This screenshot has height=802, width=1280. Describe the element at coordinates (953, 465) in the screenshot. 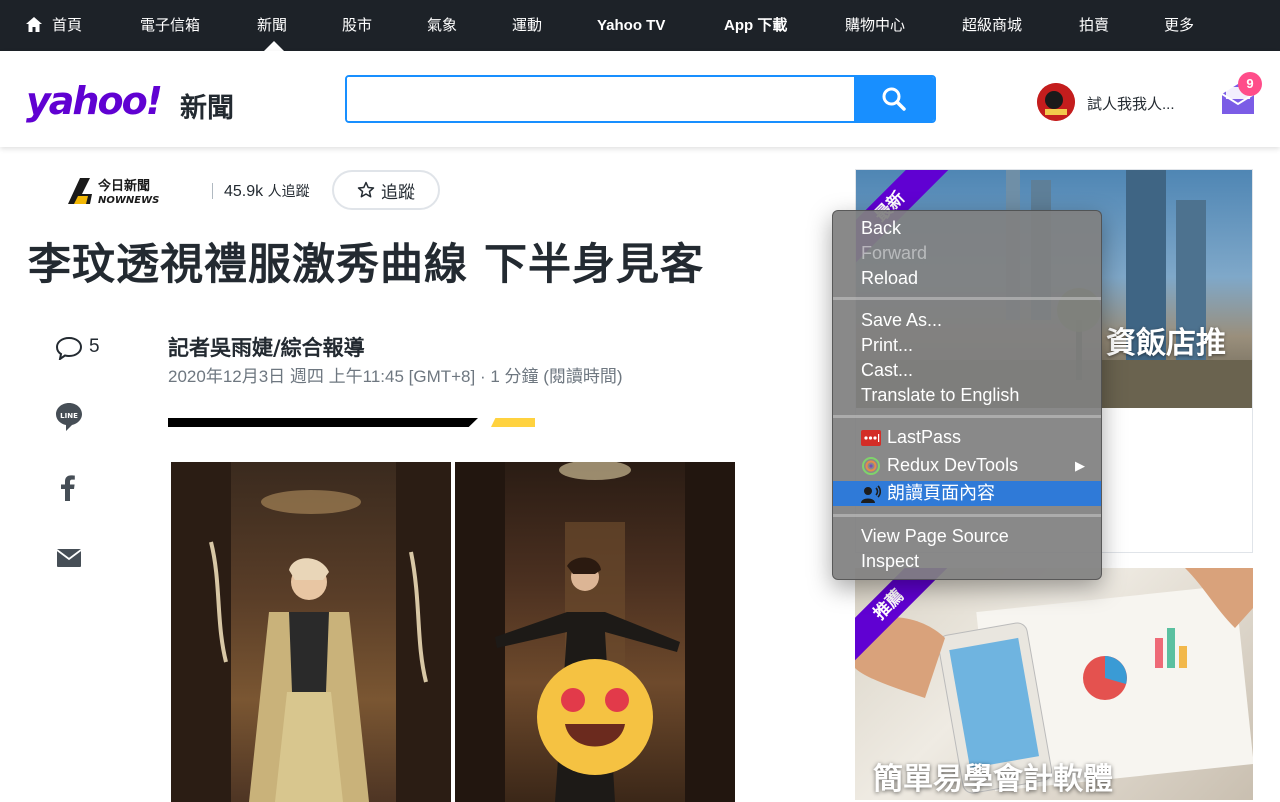

I see `menu-item-label: Redux DevTools` at that location.